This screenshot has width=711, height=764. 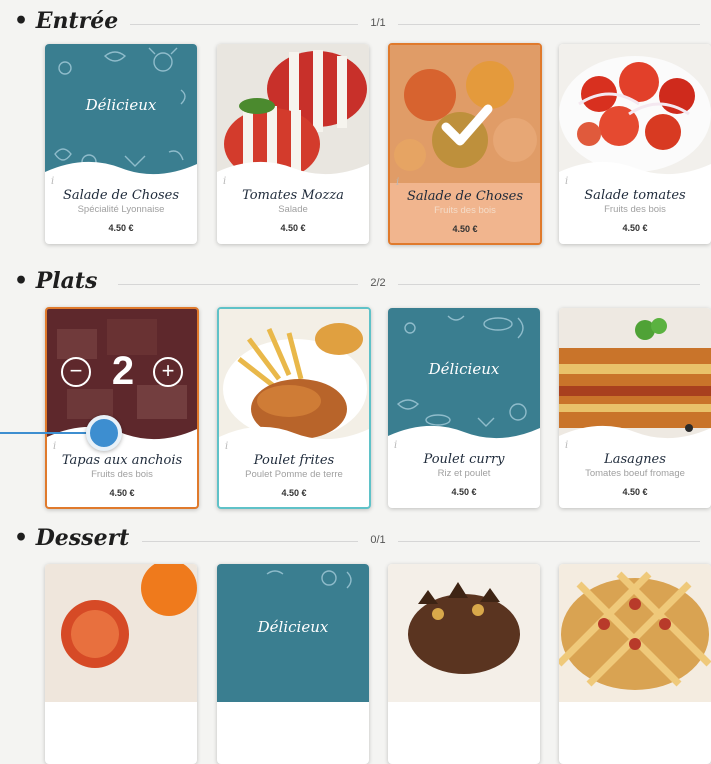 I want to click on section-header-dessert: • Dessert 0/1, so click(x=355, y=539).